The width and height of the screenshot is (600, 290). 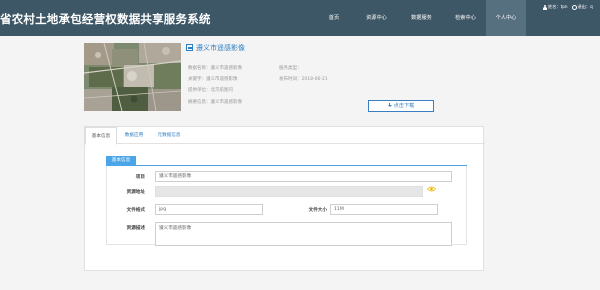 I want to click on image-icon, so click(x=189, y=47).